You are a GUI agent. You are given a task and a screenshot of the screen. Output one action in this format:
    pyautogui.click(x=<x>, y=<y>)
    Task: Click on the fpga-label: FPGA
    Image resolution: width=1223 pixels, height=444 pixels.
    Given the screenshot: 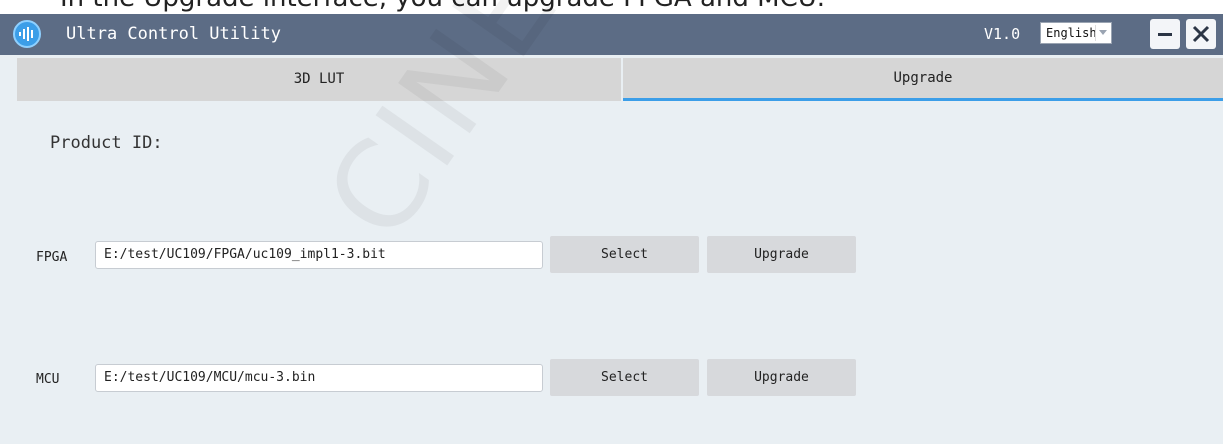 What is the action you would take?
    pyautogui.click(x=52, y=257)
    